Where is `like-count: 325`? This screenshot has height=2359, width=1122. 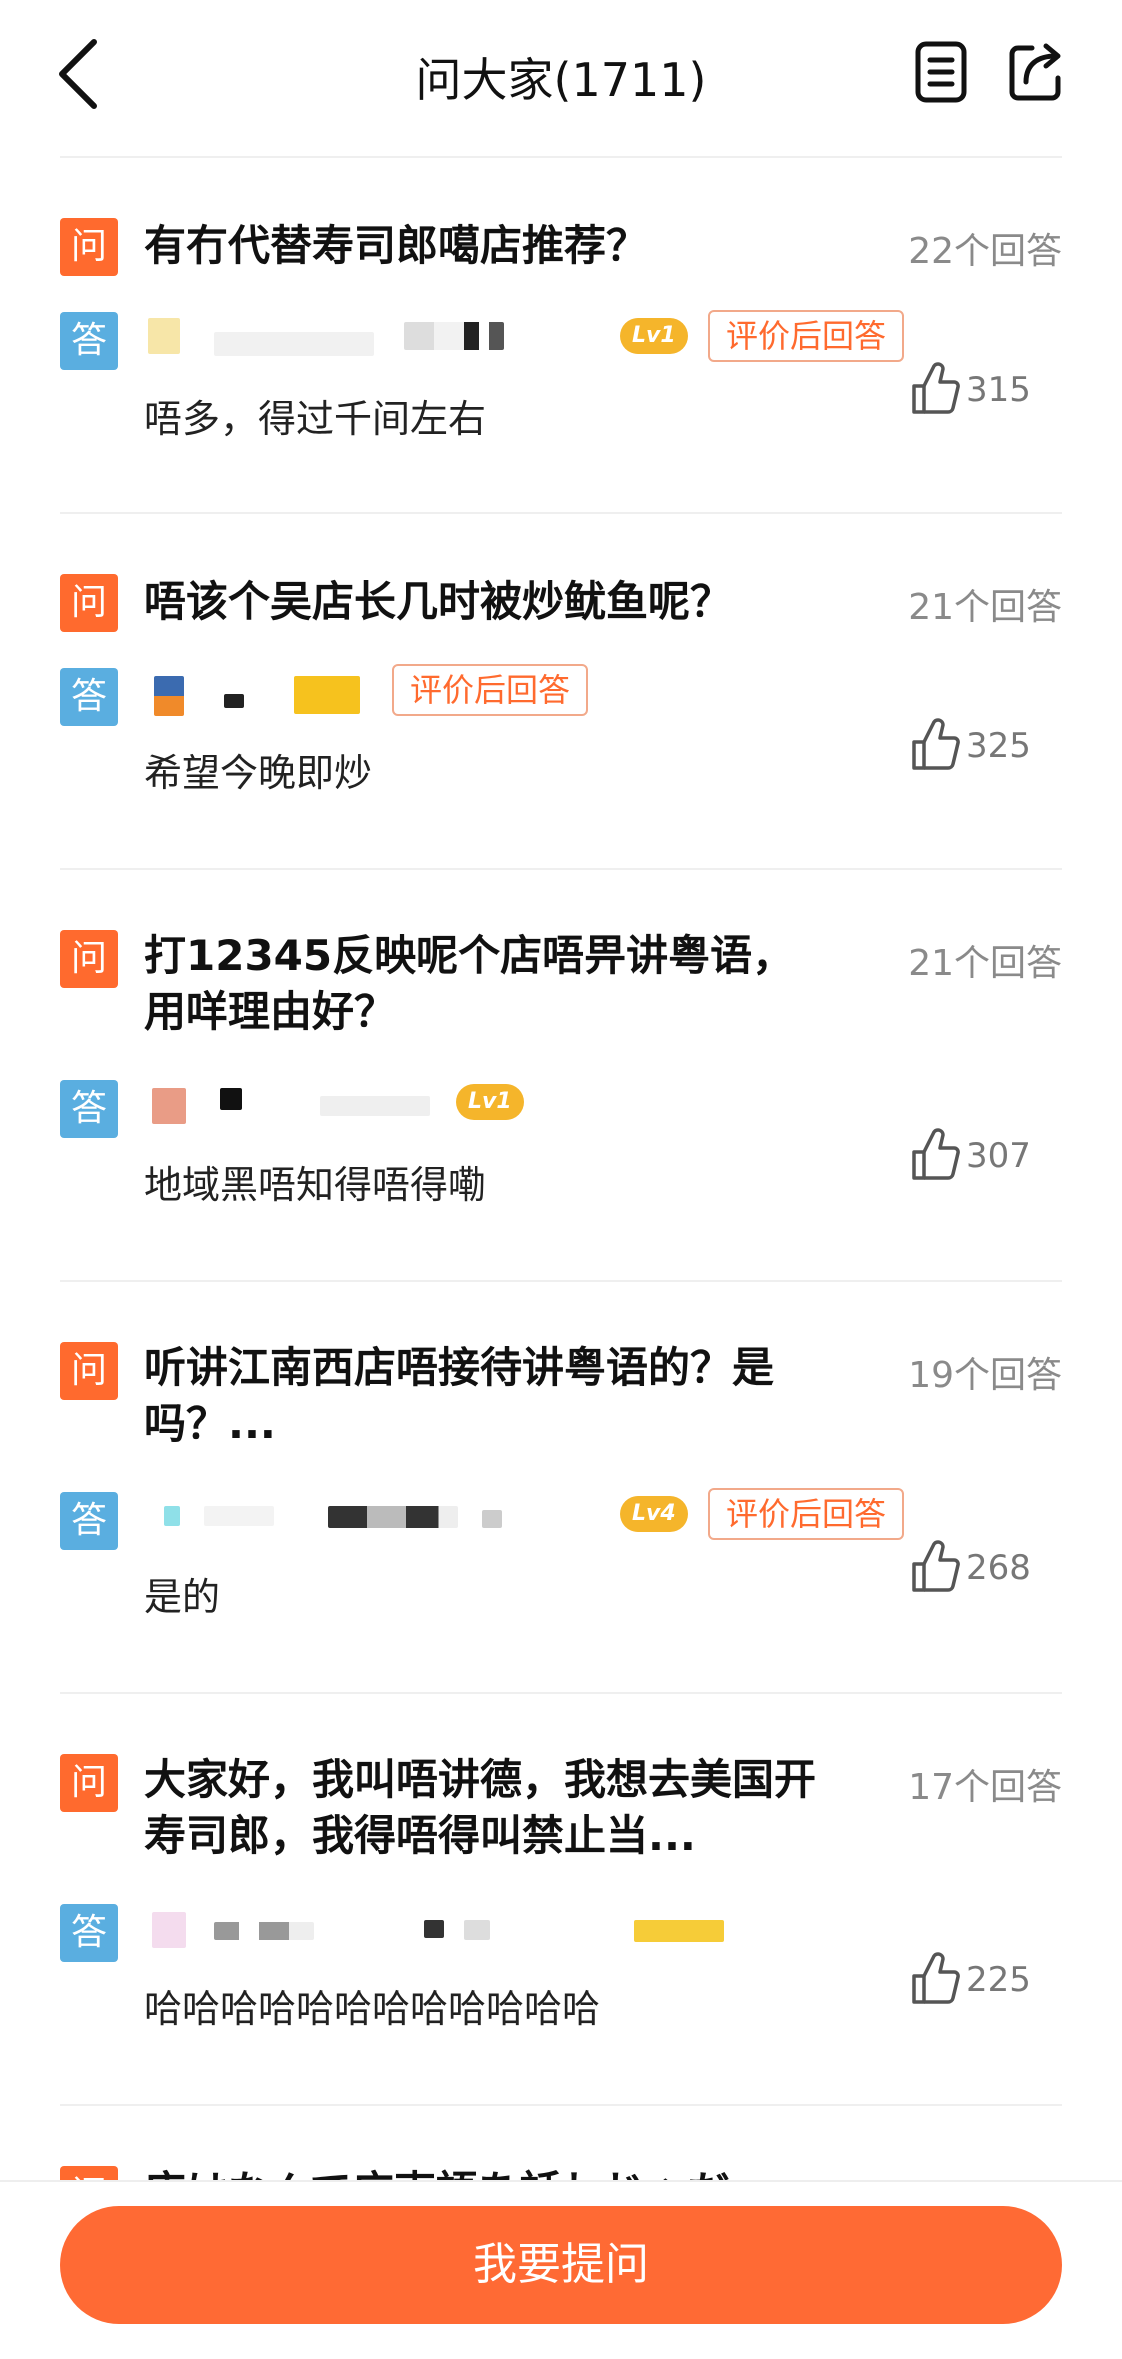
like-count: 325 is located at coordinates (998, 746).